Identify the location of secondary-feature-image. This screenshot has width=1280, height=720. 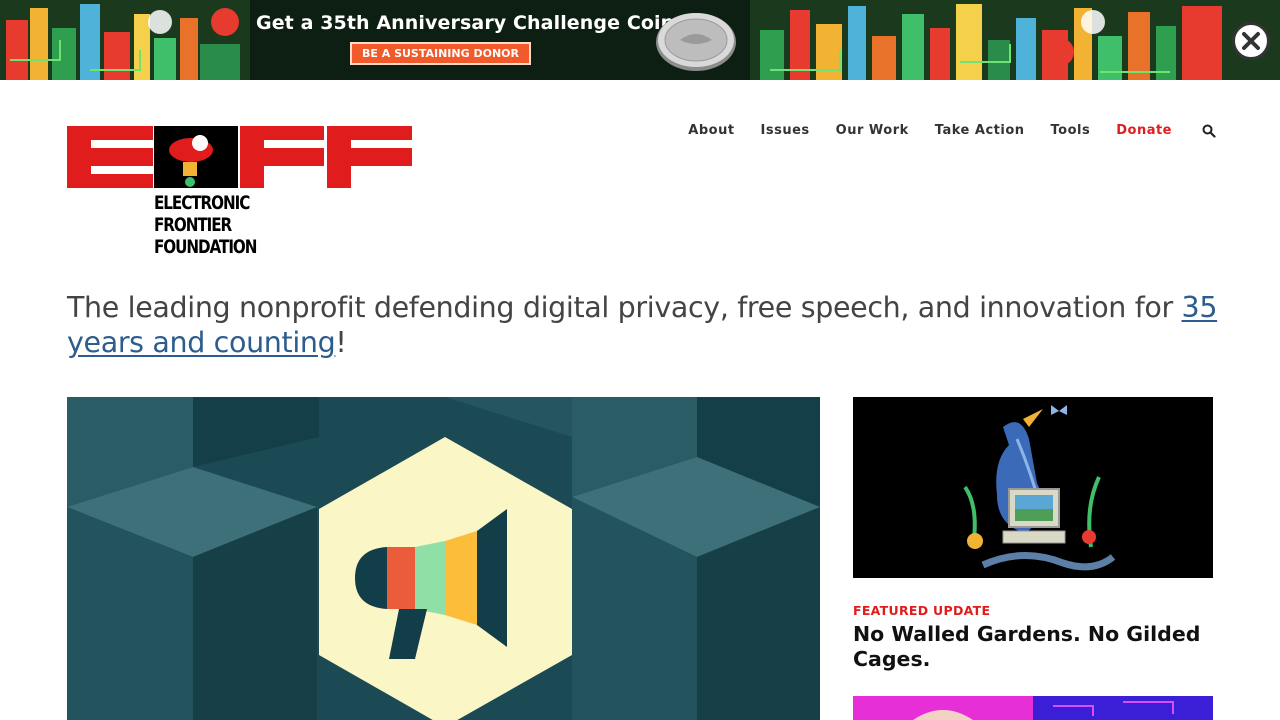
(1033, 708).